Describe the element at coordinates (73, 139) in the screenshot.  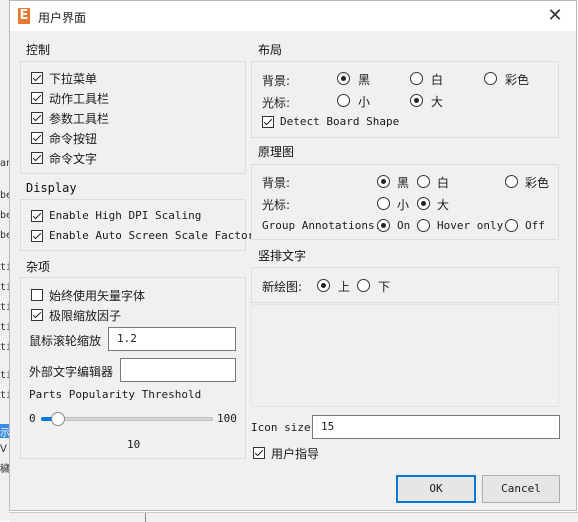
I see `command-buttons-label: 命令按钮` at that location.